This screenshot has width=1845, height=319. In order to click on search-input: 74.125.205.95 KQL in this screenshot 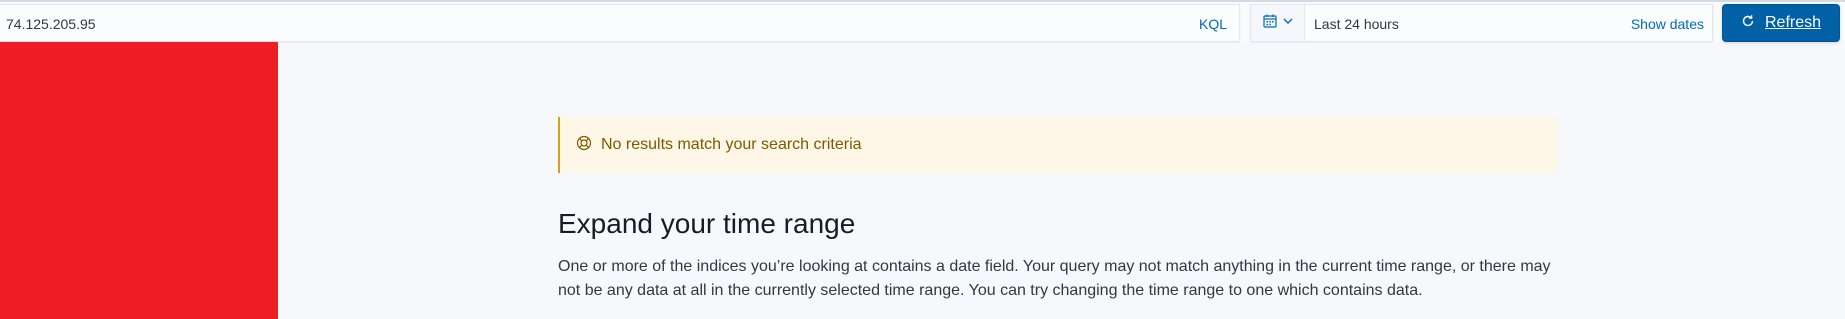, I will do `click(620, 23)`.